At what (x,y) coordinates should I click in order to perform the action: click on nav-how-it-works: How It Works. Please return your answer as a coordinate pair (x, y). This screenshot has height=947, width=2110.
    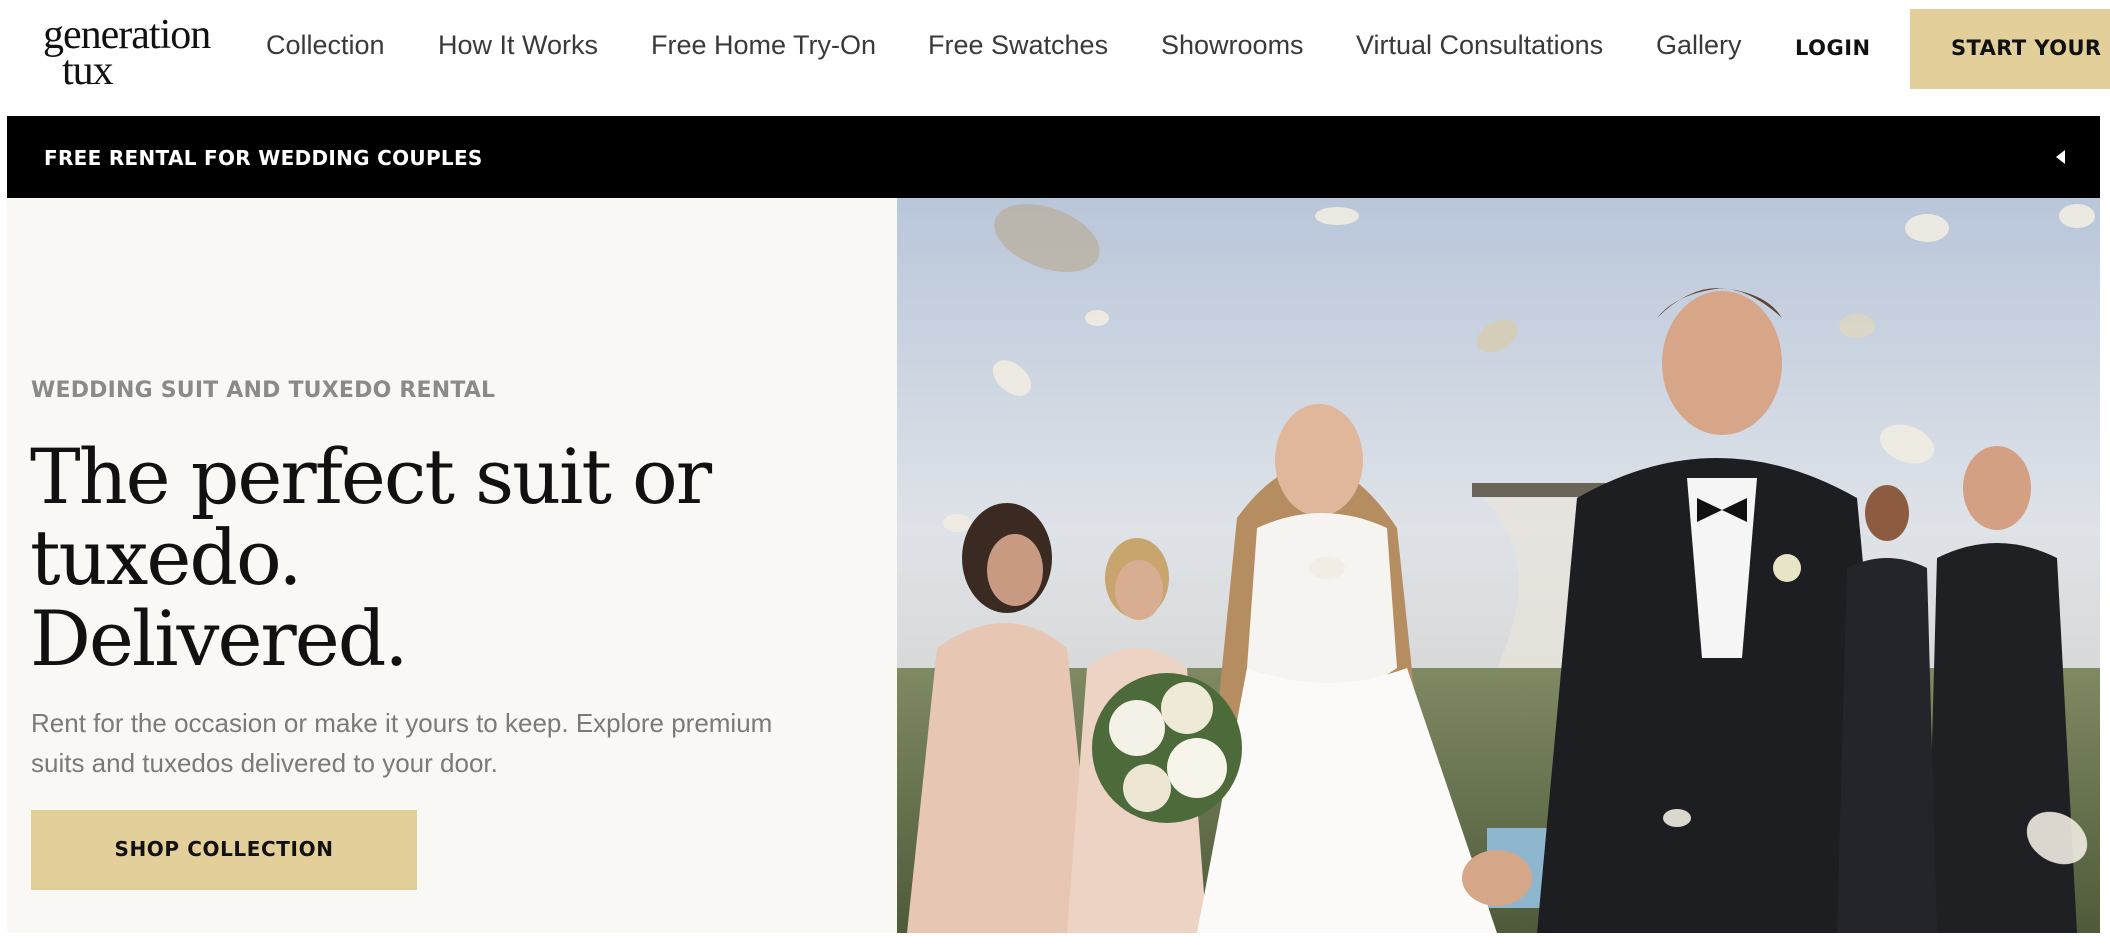
    Looking at the image, I should click on (518, 45).